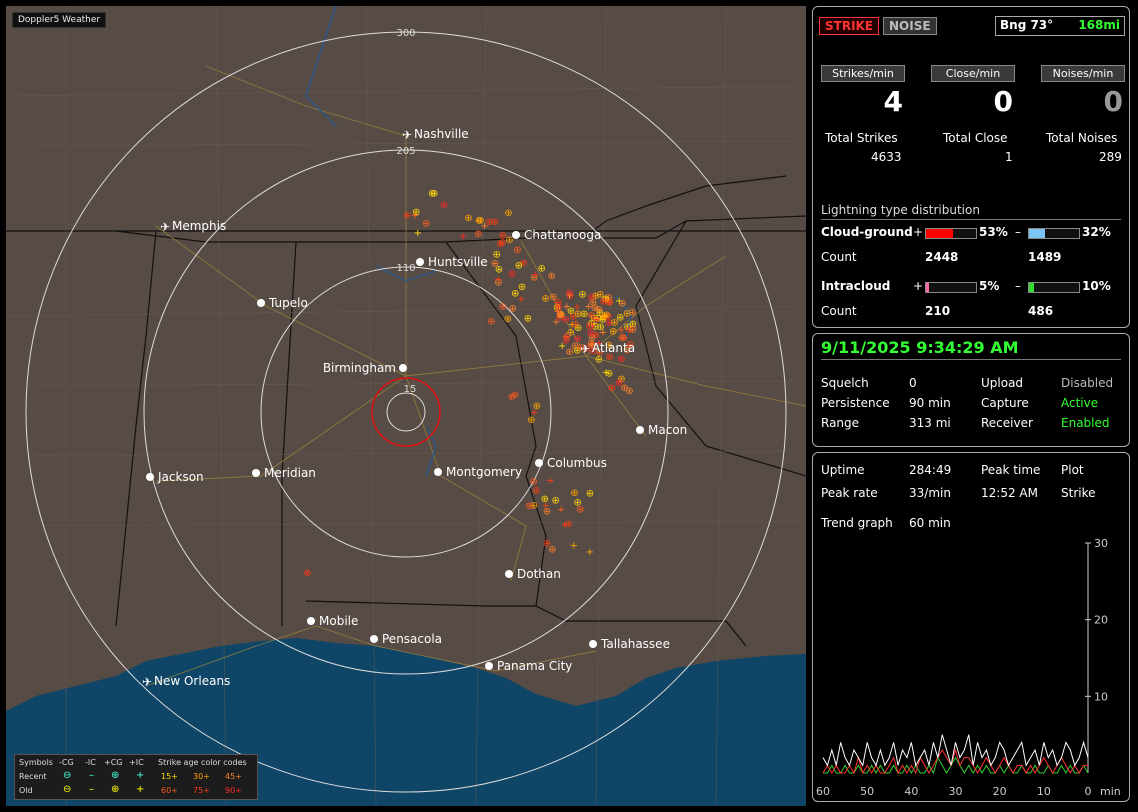 Image resolution: width=1138 pixels, height=812 pixels. What do you see at coordinates (359, 368) in the screenshot?
I see `city-label: Birmingham` at bounding box center [359, 368].